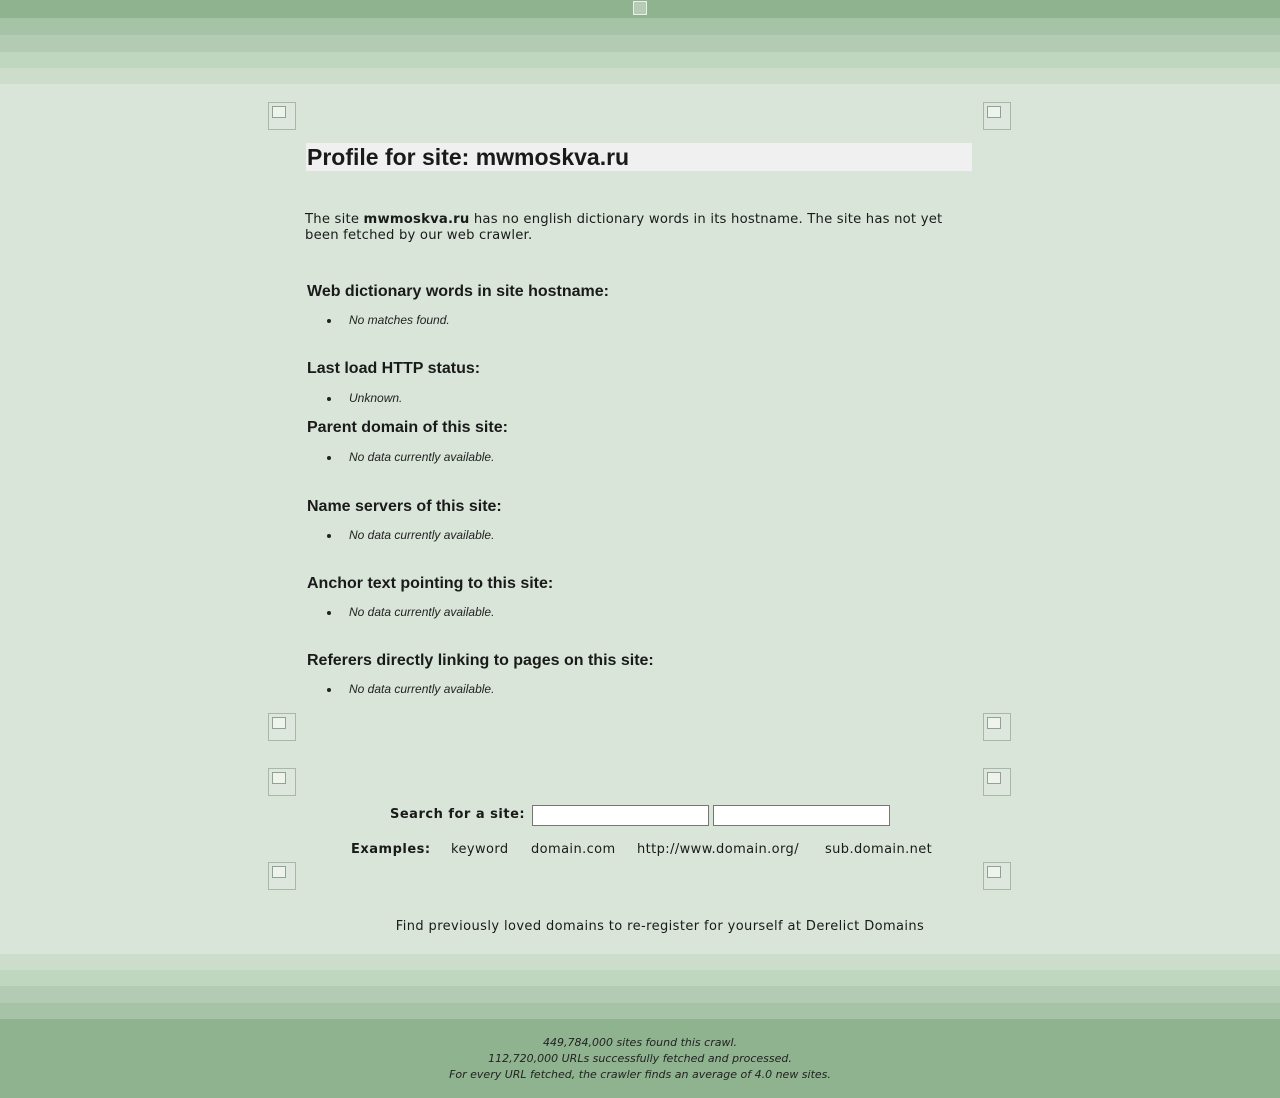 The height and width of the screenshot is (1098, 1280). What do you see at coordinates (407, 427) in the screenshot?
I see `section-heading-parent-domain: Parent domain of this site:` at bounding box center [407, 427].